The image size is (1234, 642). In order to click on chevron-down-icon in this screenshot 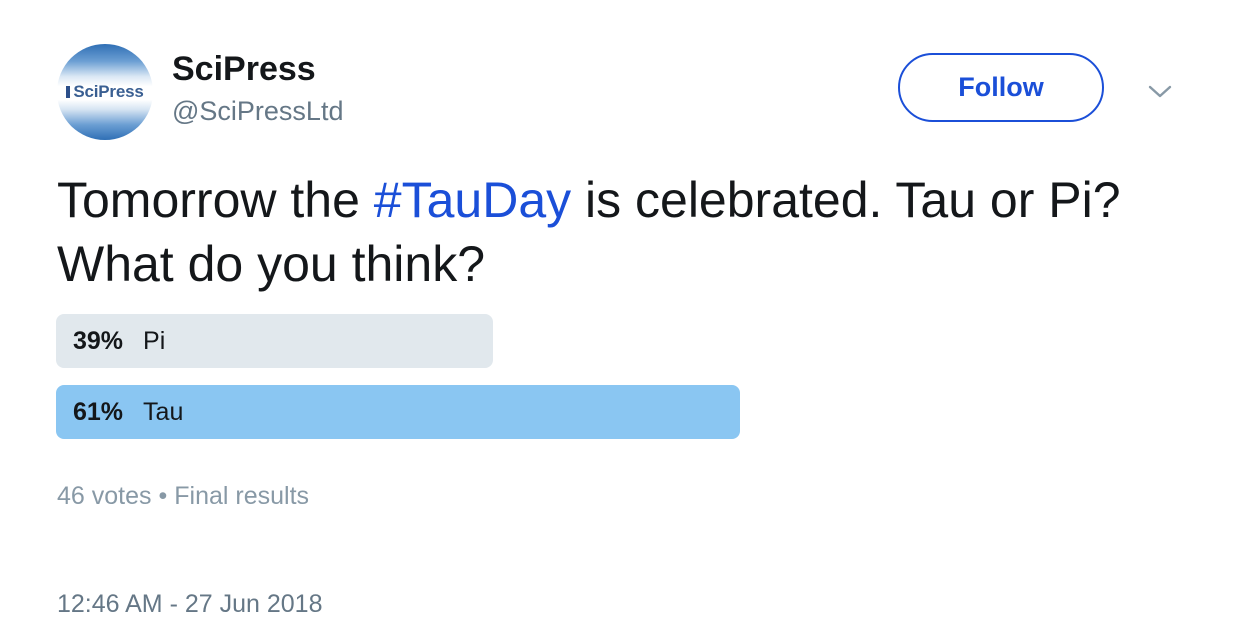, I will do `click(1160, 91)`.